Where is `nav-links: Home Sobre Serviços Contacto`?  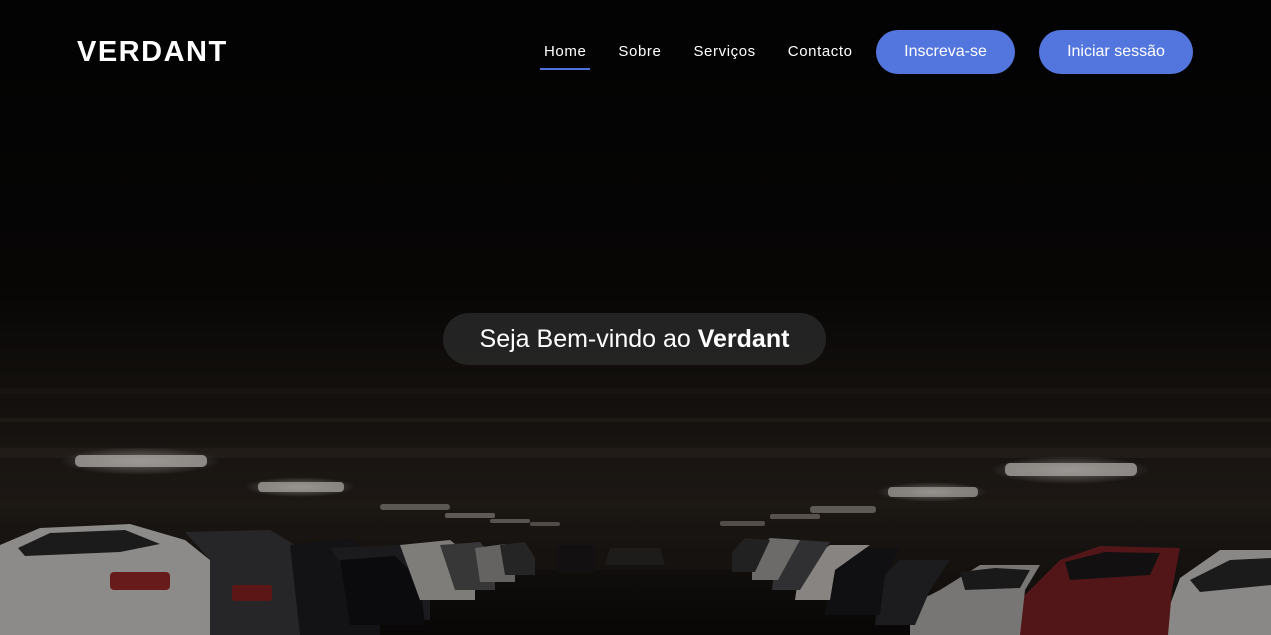
nav-links: Home Sobre Serviços Contacto is located at coordinates (710, 55).